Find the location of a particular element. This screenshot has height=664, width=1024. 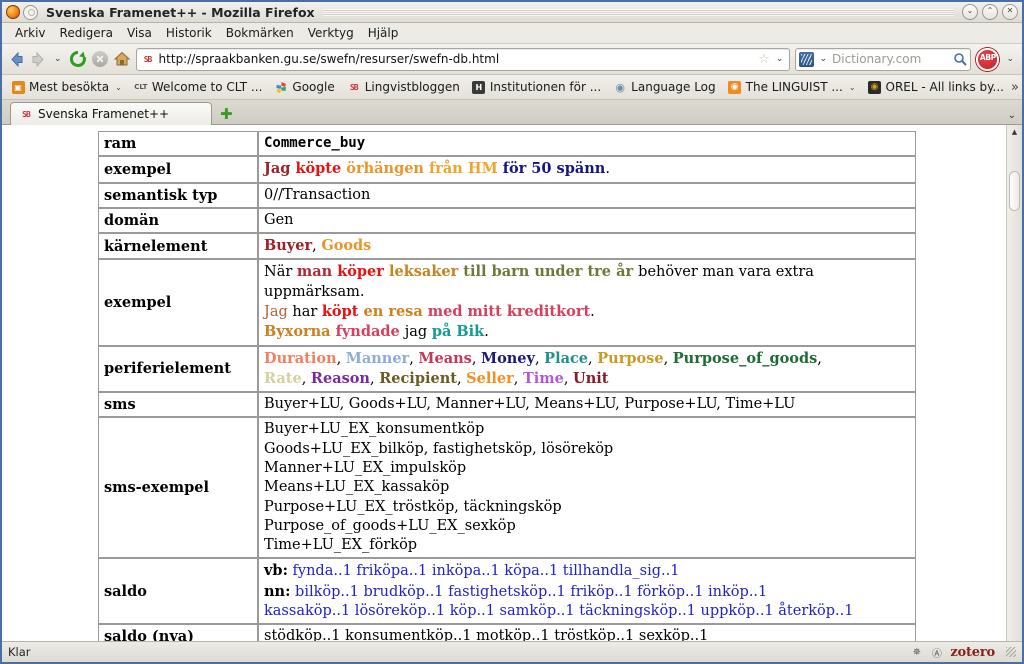

adblock-plus-icon: ABP is located at coordinates (988, 59).